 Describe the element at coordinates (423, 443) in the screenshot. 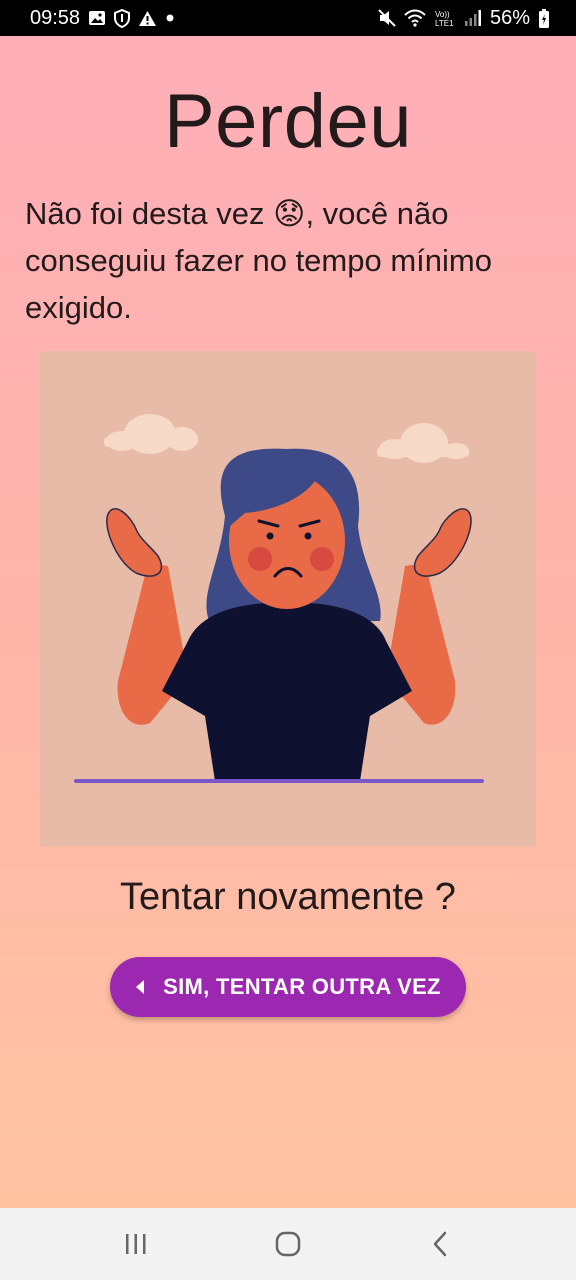

I see `cloud-right-icon` at that location.